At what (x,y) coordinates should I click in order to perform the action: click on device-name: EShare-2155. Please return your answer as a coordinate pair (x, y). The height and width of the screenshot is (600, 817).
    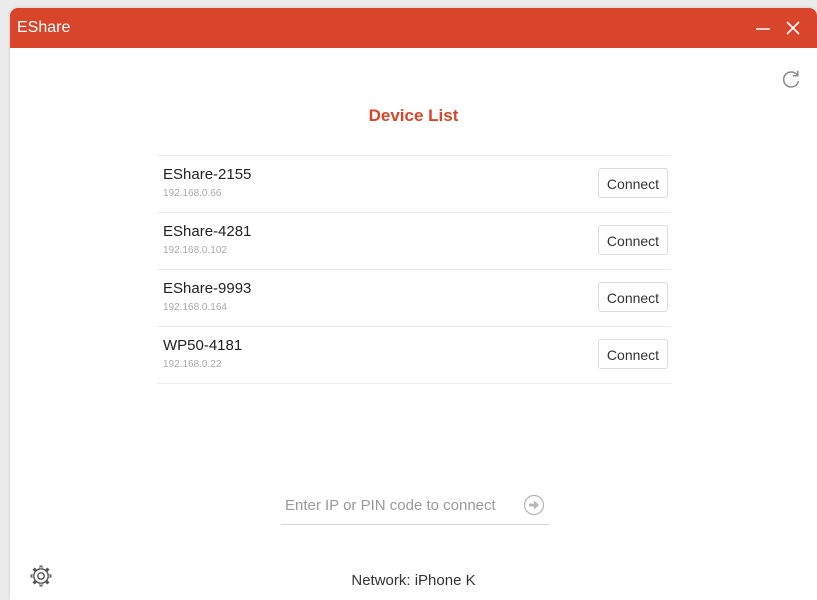
    Looking at the image, I should click on (207, 174).